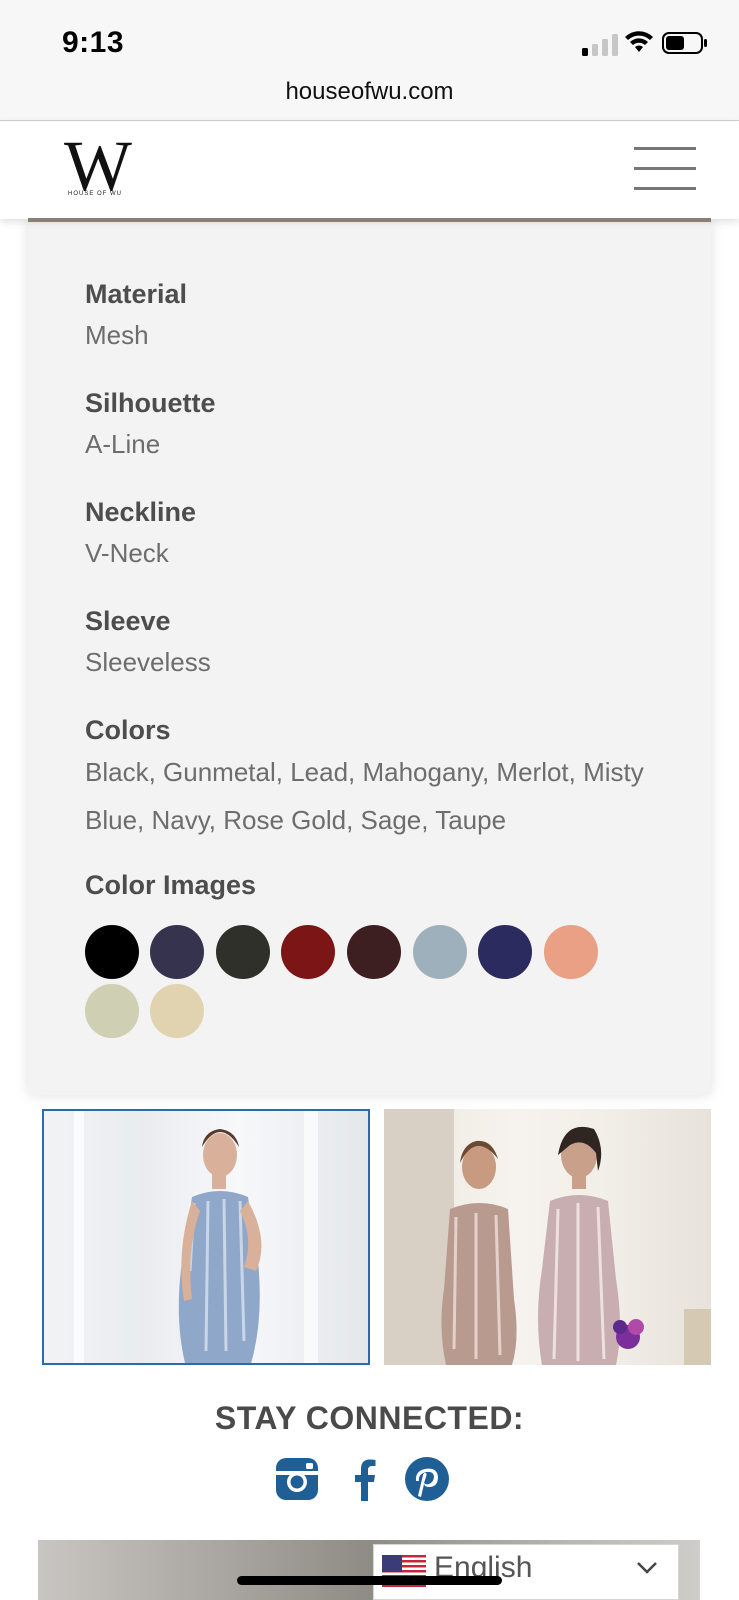  I want to click on spec-value: V-Neck, so click(127, 553).